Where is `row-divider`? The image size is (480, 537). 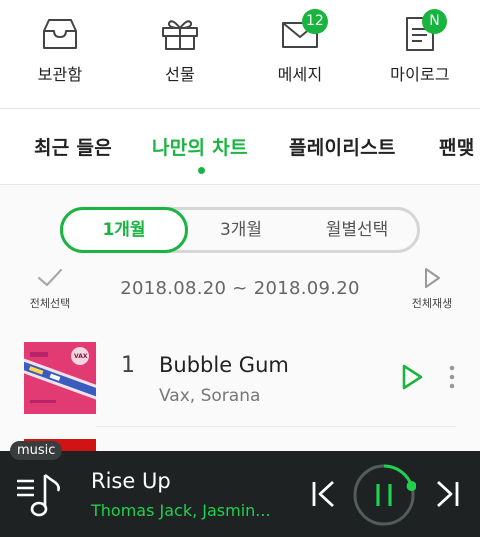
row-divider is located at coordinates (276, 426).